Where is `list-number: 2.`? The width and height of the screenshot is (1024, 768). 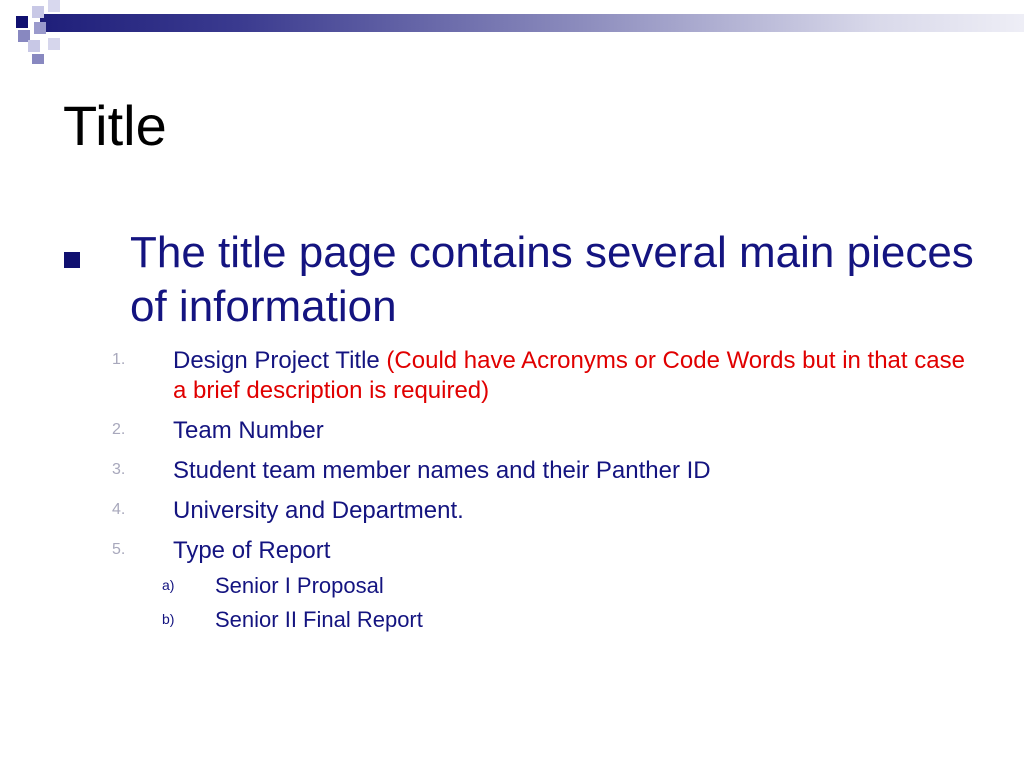 list-number: 2. is located at coordinates (119, 429).